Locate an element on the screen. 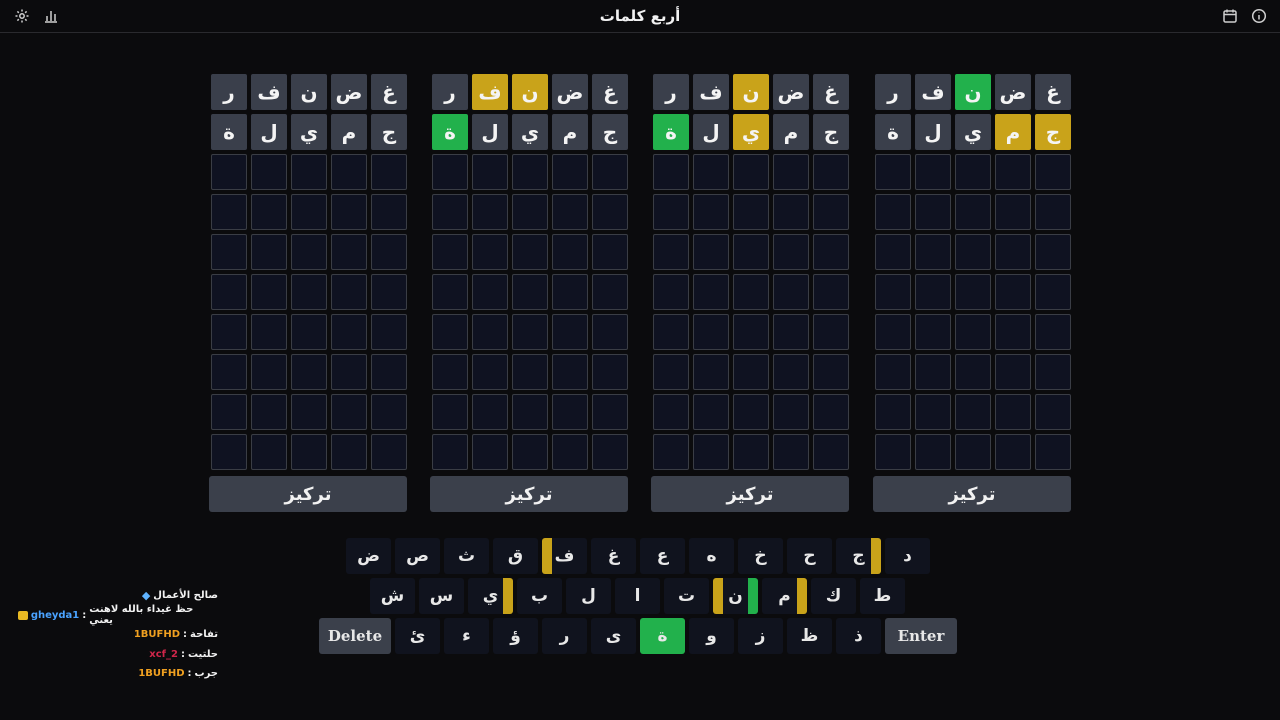 The width and height of the screenshot is (1280, 720). letter-key: غ is located at coordinates (613, 556).